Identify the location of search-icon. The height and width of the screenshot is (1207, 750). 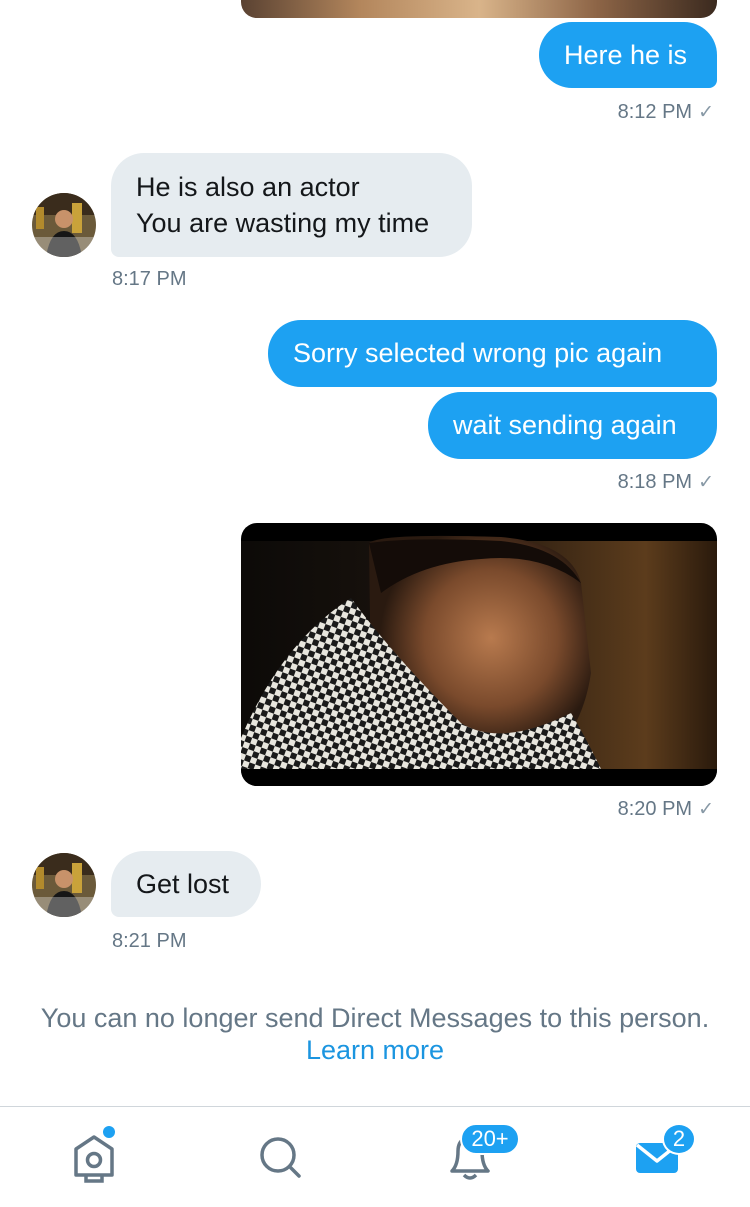
(280, 1157).